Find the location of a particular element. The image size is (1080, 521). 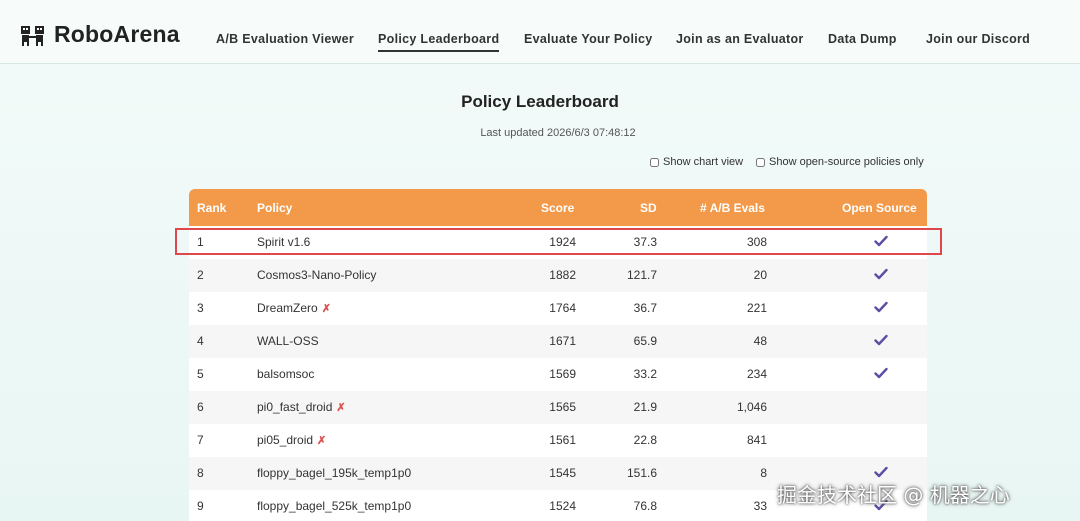

score-cell: 1764 is located at coordinates (562, 308).